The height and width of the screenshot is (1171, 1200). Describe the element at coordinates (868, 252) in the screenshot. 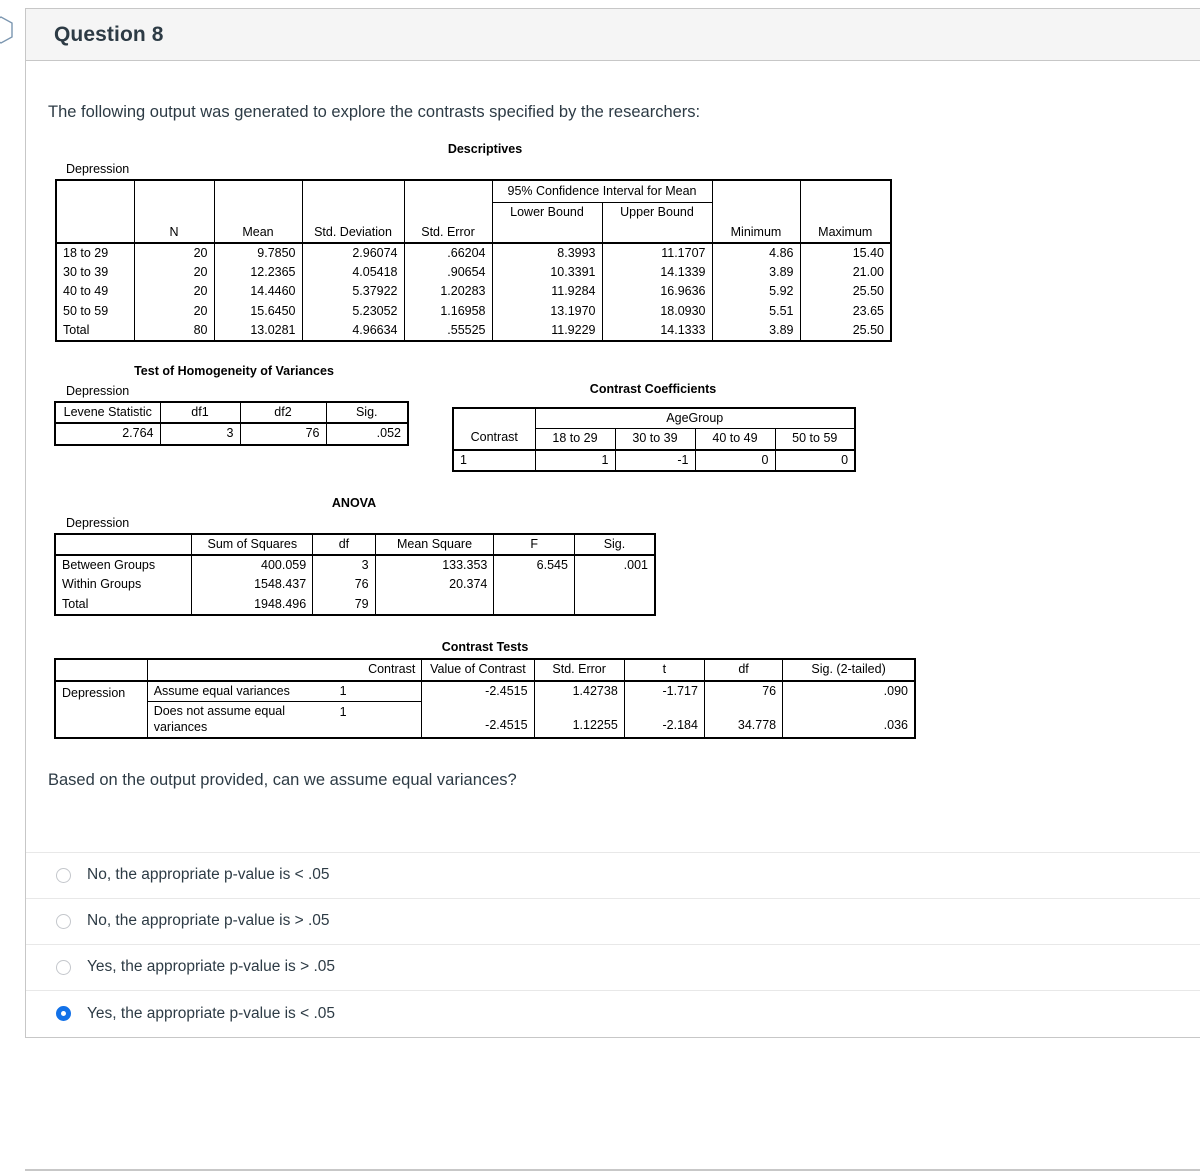

I see `cell-max: 15.40` at that location.